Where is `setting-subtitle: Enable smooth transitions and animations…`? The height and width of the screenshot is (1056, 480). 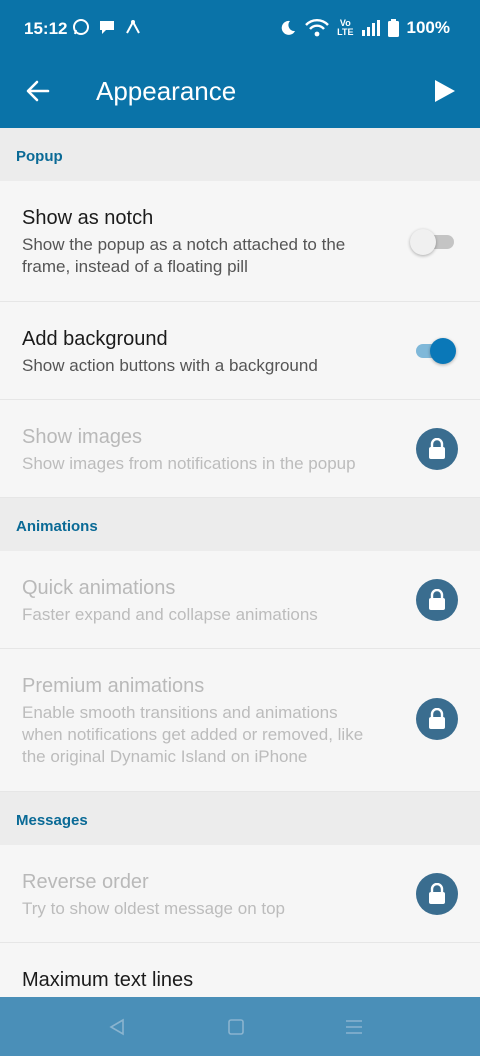 setting-subtitle: Enable smooth transitions and animations… is located at coordinates (193, 734).